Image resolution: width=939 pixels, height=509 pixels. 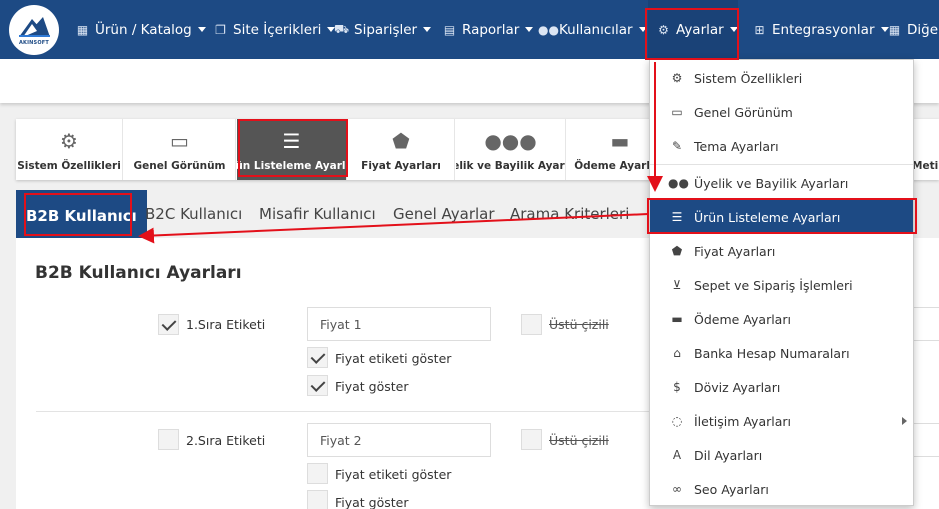 What do you see at coordinates (34, 26) in the screenshot?
I see `logo-mark-icon` at bounding box center [34, 26].